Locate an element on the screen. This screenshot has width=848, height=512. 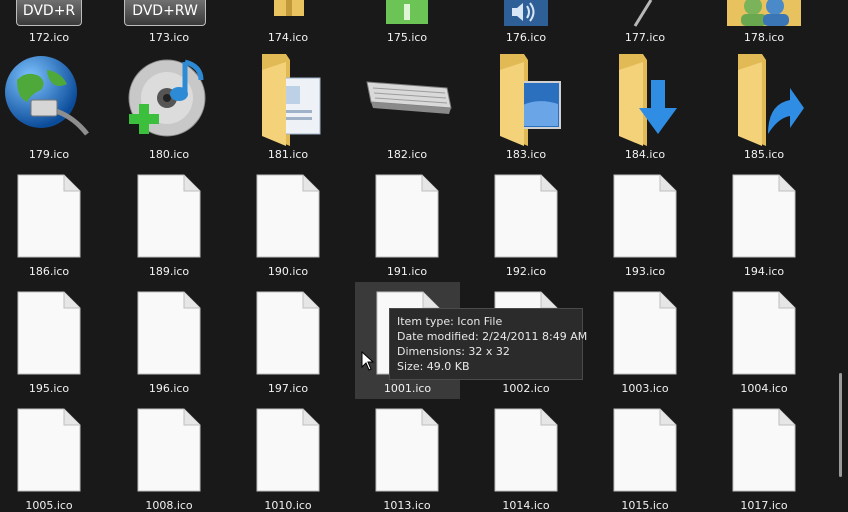
file-name: 1010.ico is located at coordinates (288, 505).